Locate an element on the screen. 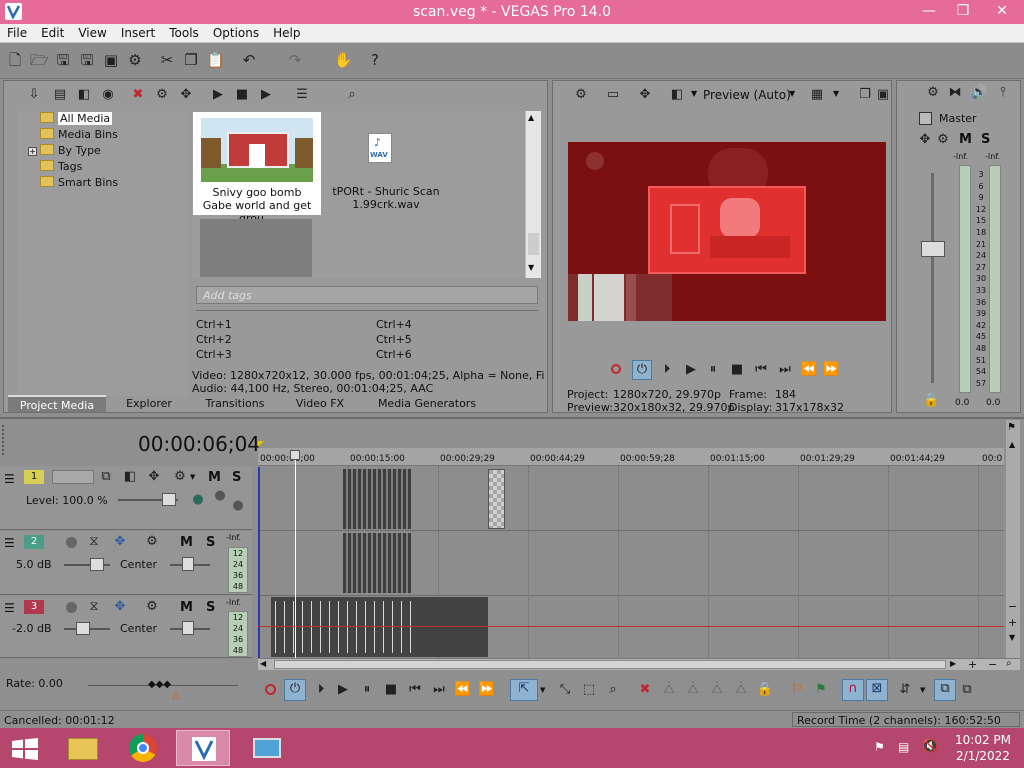 The image size is (1024, 768). lock-icon: 🔒 is located at coordinates (931, 401).